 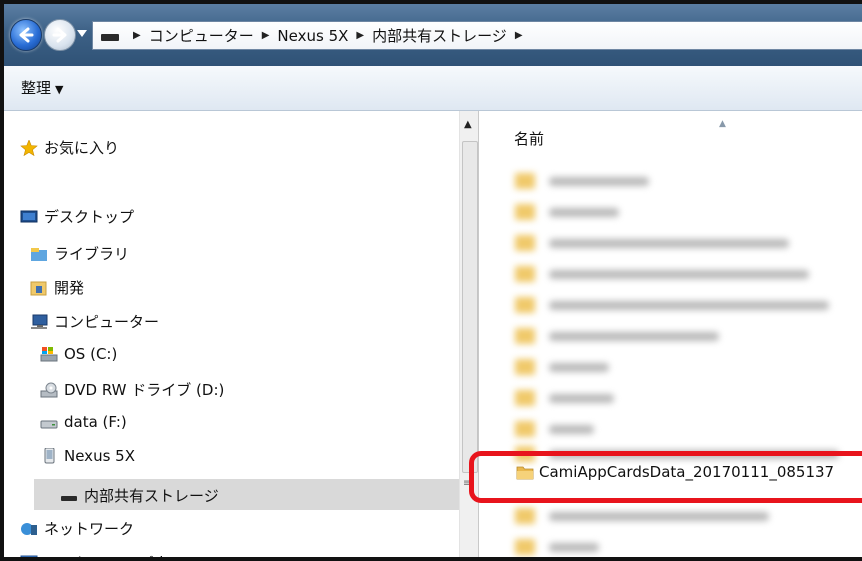 I want to click on nav-item-drive-c: OS (C:), so click(x=78, y=354).